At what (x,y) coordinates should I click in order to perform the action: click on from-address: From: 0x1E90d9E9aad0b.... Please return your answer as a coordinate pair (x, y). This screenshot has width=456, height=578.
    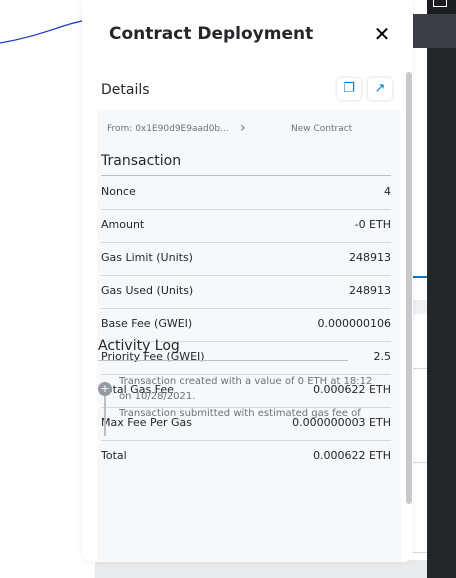
    Looking at the image, I should click on (172, 129).